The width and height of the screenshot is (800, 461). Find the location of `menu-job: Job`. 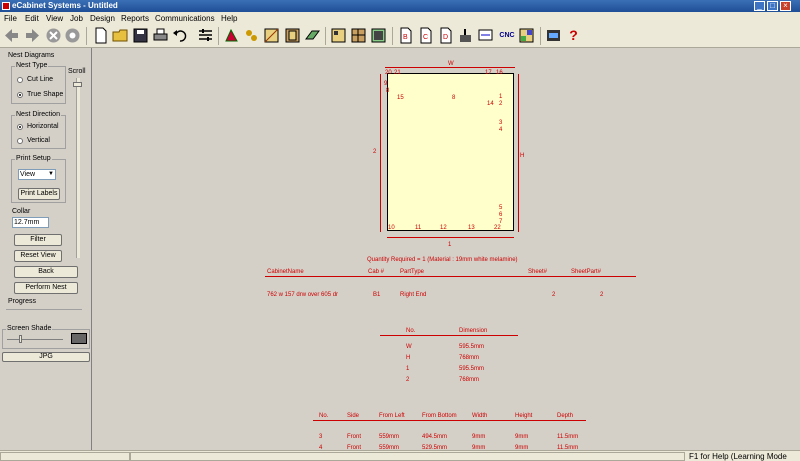

menu-job: Job is located at coordinates (76, 18).